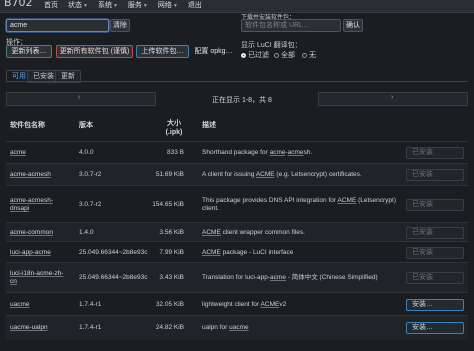 This screenshot has height=351, width=474. I want to click on chevron-left-icon: ‹, so click(79, 97).